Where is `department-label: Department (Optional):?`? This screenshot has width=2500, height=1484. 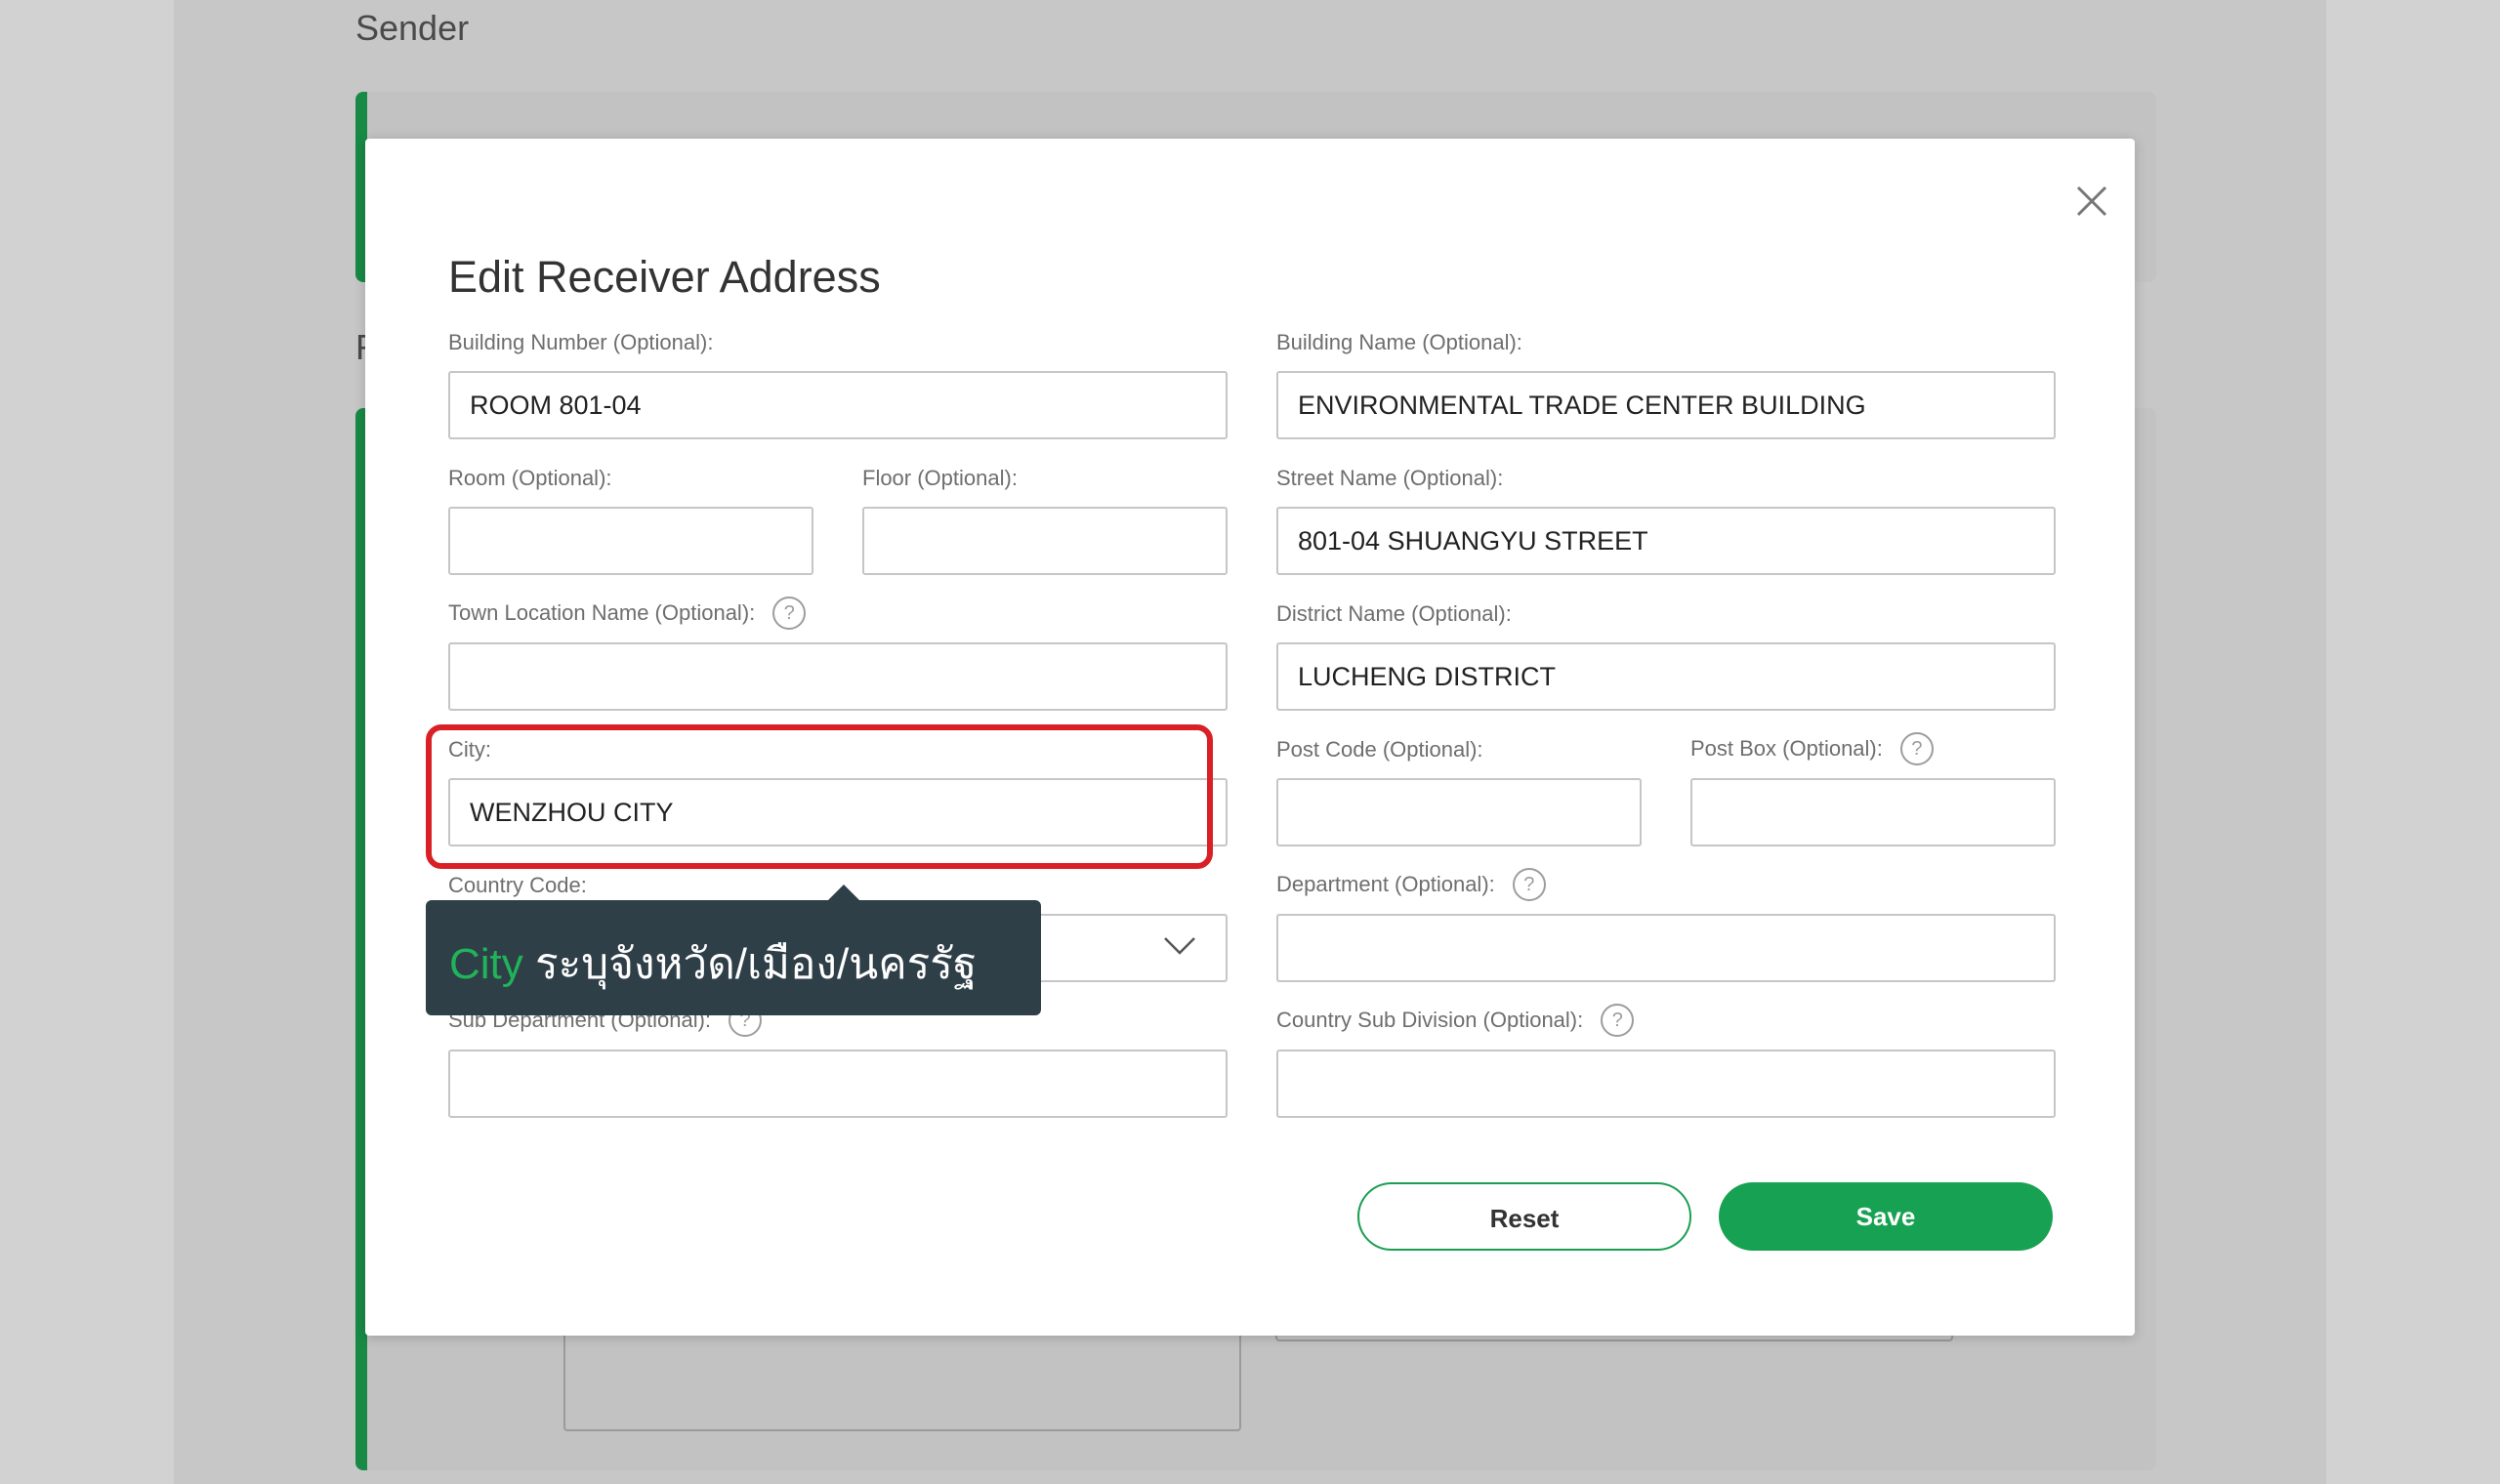 department-label: Department (Optional):? is located at coordinates (1411, 885).